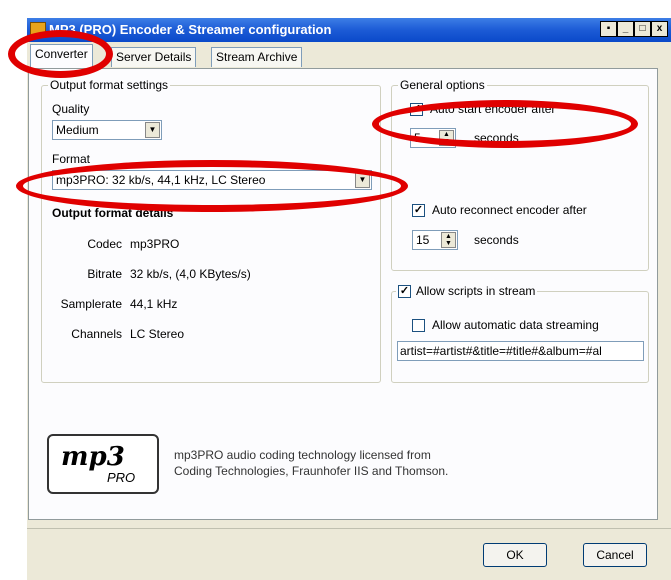 The image size is (671, 580). What do you see at coordinates (435, 240) in the screenshot?
I see `auto-reconnect-seconds-spinner: 15 ▲ ▼` at bounding box center [435, 240].